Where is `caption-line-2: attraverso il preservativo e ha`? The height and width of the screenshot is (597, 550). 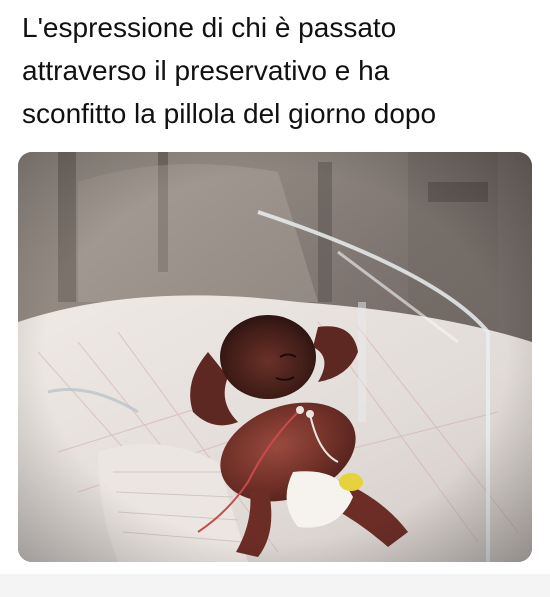
caption-line-2: attraverso il preservativo e ha is located at coordinates (206, 70).